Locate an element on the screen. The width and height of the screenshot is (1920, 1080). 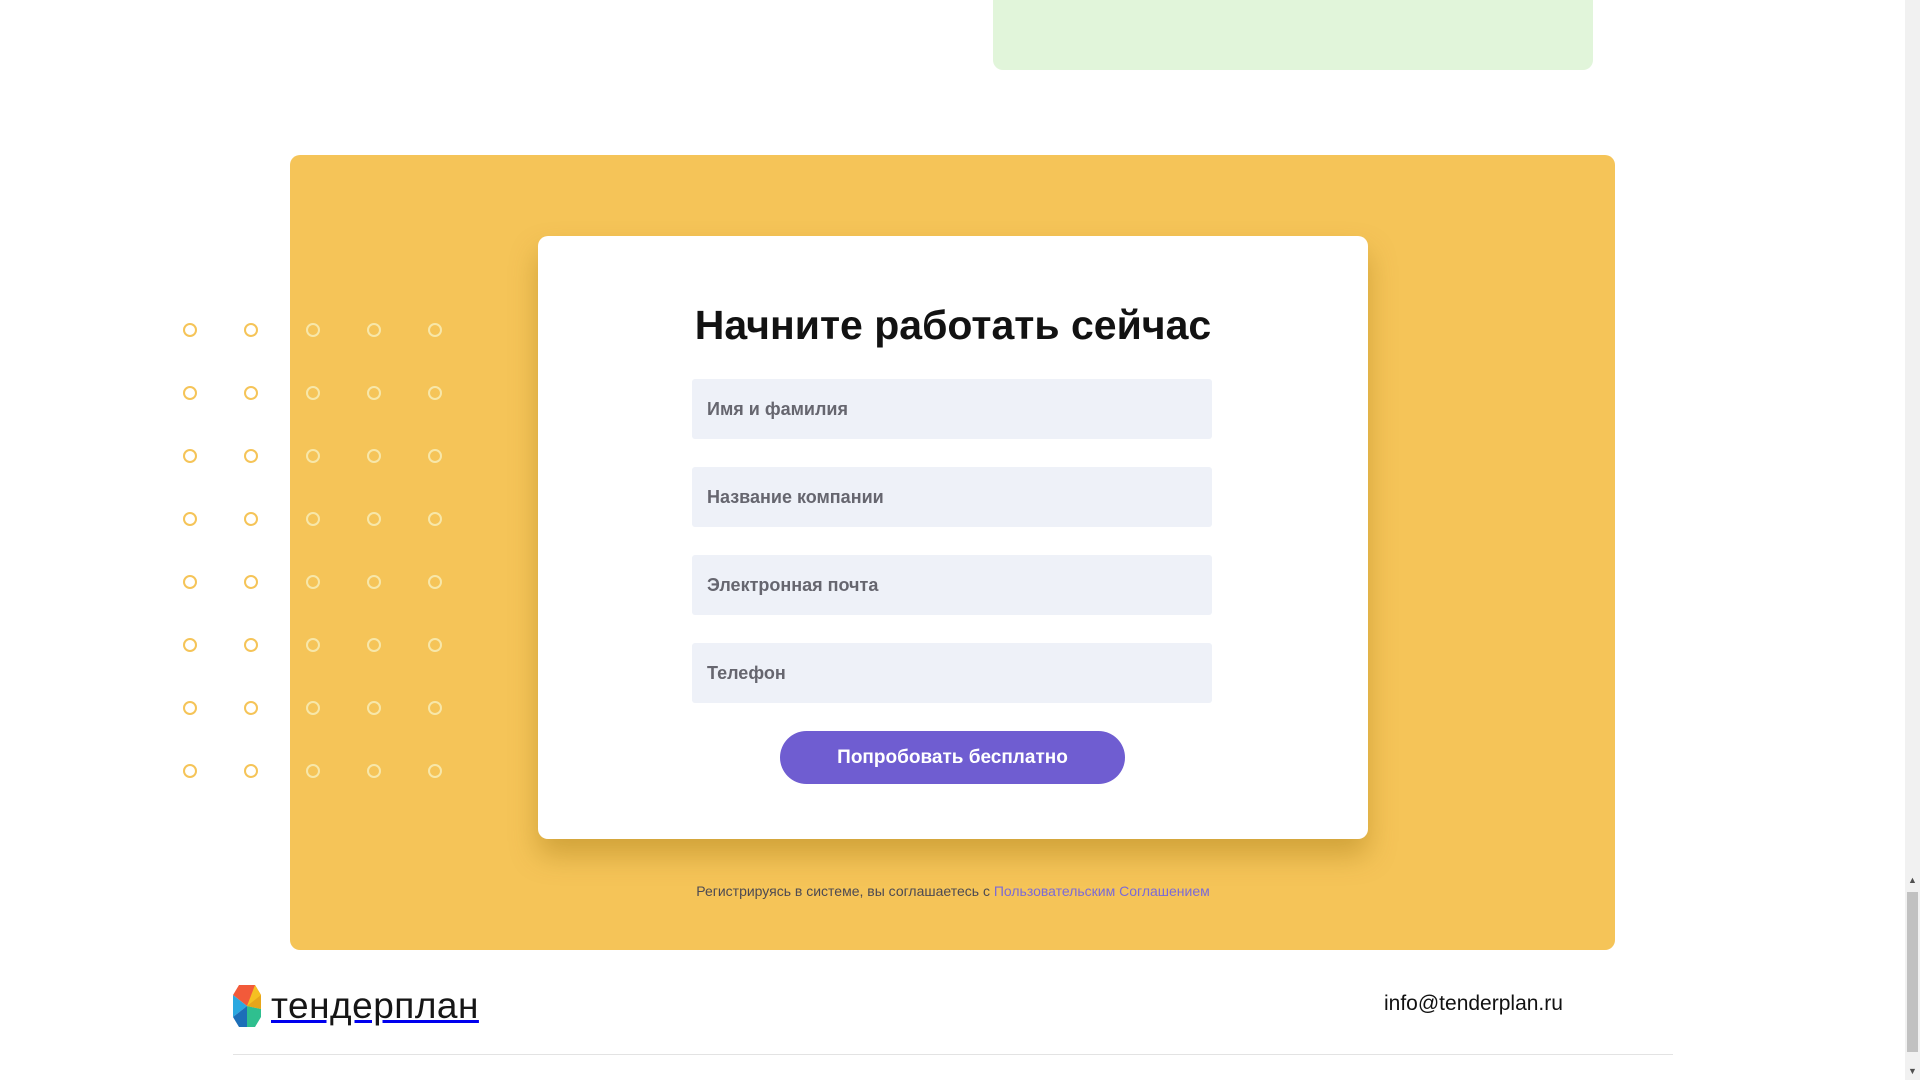
tenderplan-logo: тендерплан is located at coordinates (356, 1006).